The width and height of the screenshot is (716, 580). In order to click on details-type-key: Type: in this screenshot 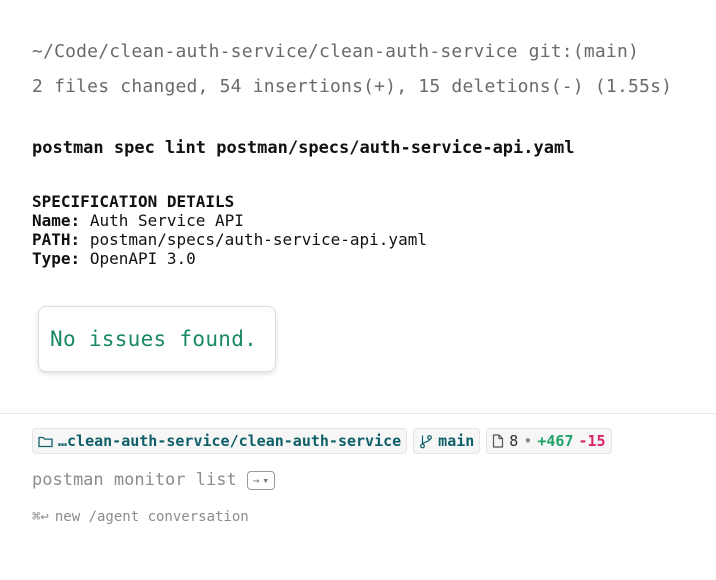, I will do `click(56, 258)`.